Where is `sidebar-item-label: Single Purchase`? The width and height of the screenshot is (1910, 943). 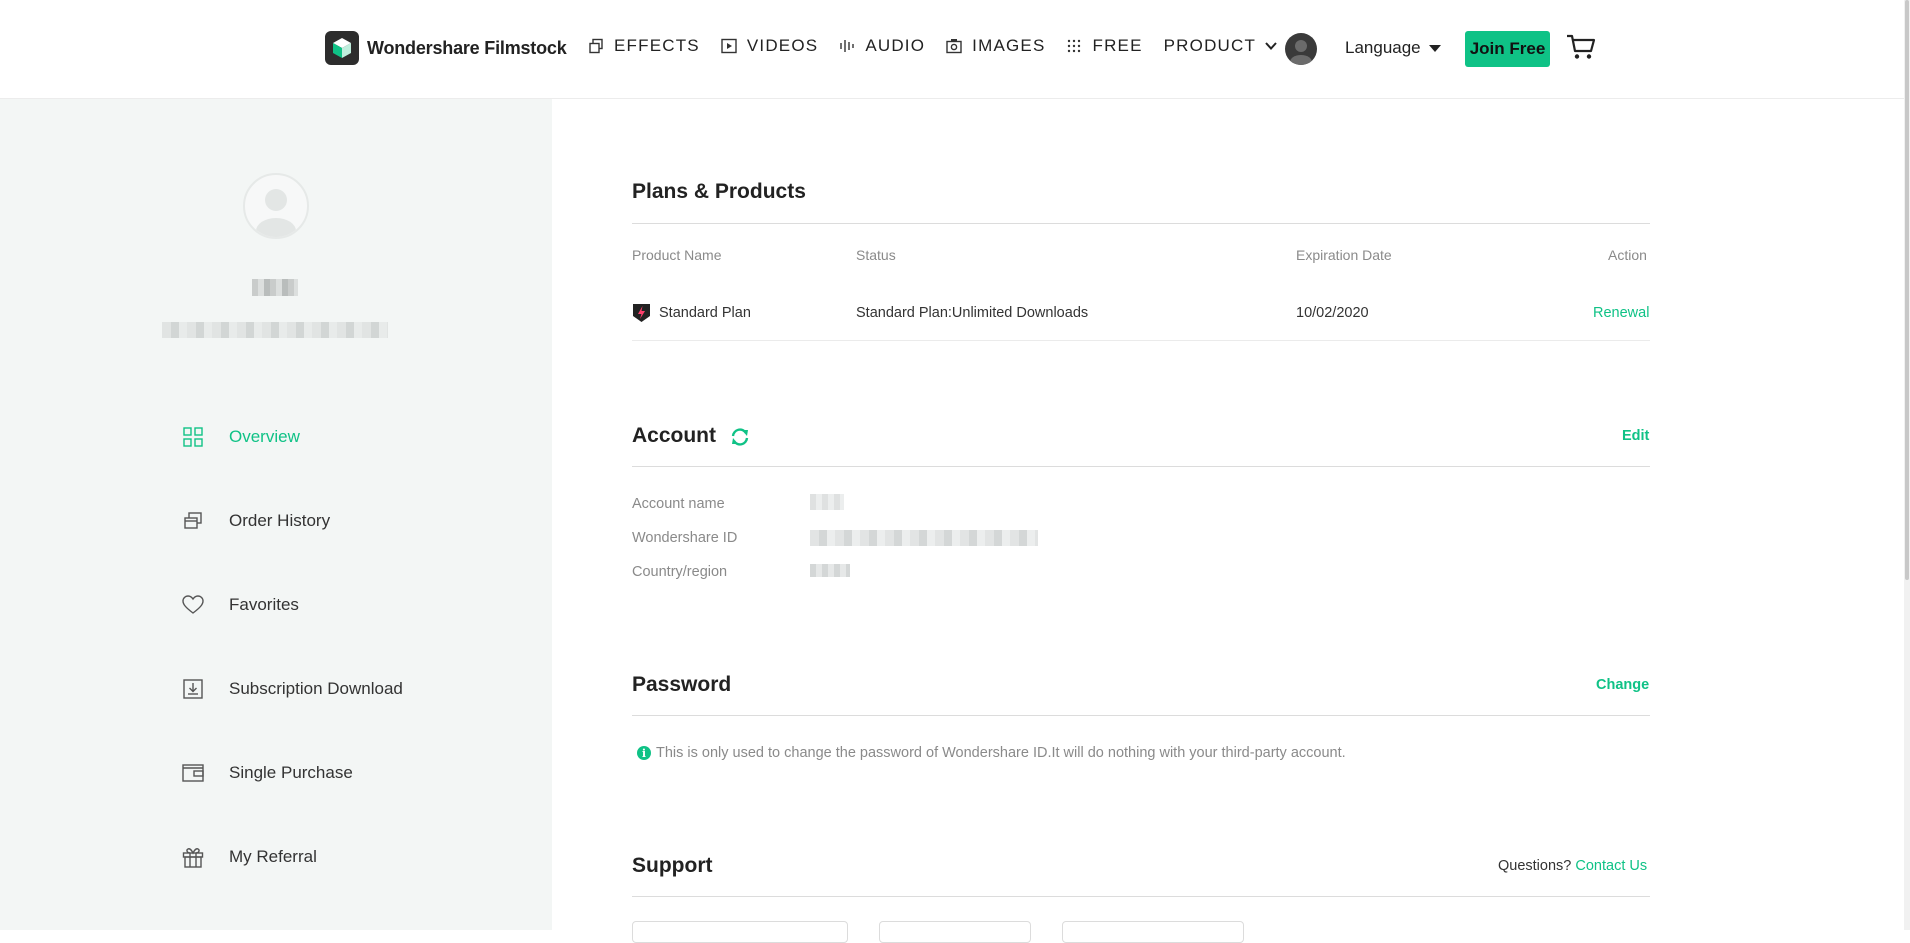 sidebar-item-label: Single Purchase is located at coordinates (291, 772).